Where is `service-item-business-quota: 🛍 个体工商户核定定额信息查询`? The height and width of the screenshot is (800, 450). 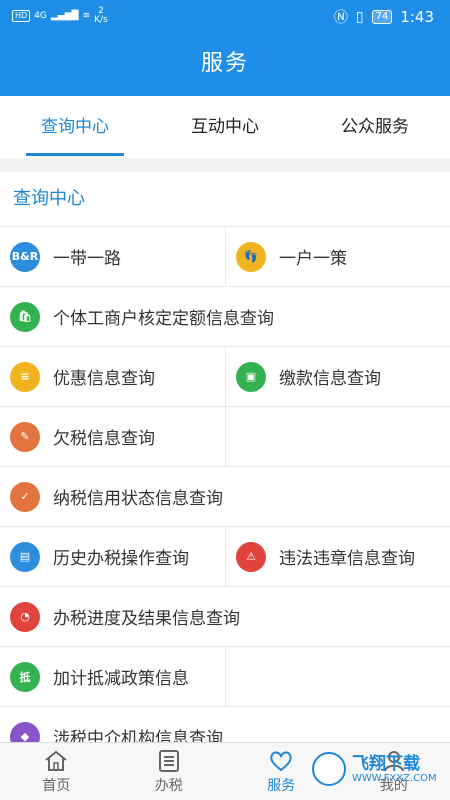
service-item-business-quota: 🛍 个体工商户核定定额信息查询 is located at coordinates (225, 316).